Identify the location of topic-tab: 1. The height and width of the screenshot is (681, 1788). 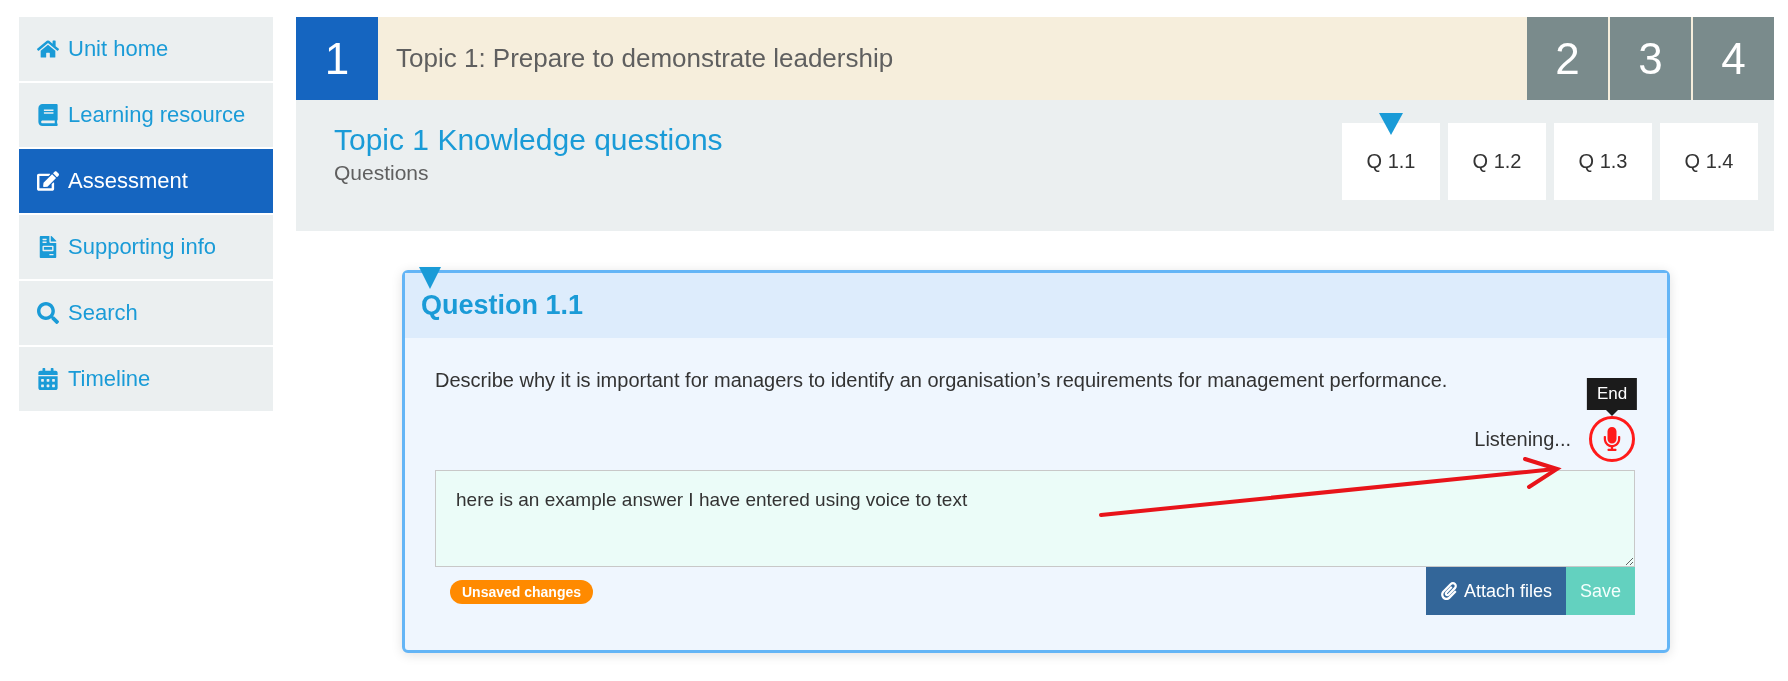
(337, 58).